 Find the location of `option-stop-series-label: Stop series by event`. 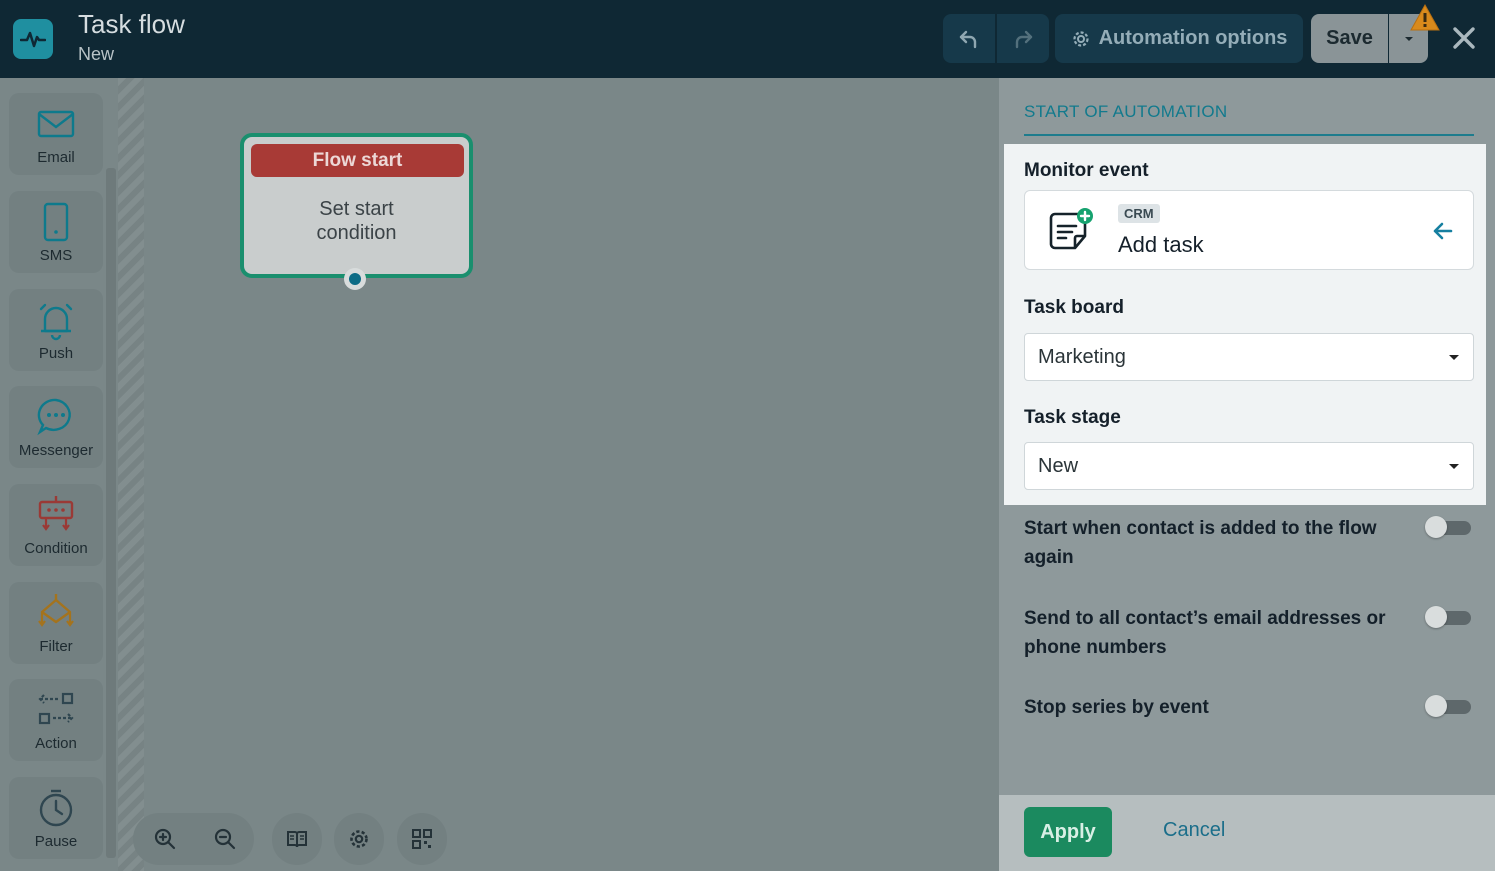

option-stop-series-label: Stop series by event is located at coordinates (1116, 707).